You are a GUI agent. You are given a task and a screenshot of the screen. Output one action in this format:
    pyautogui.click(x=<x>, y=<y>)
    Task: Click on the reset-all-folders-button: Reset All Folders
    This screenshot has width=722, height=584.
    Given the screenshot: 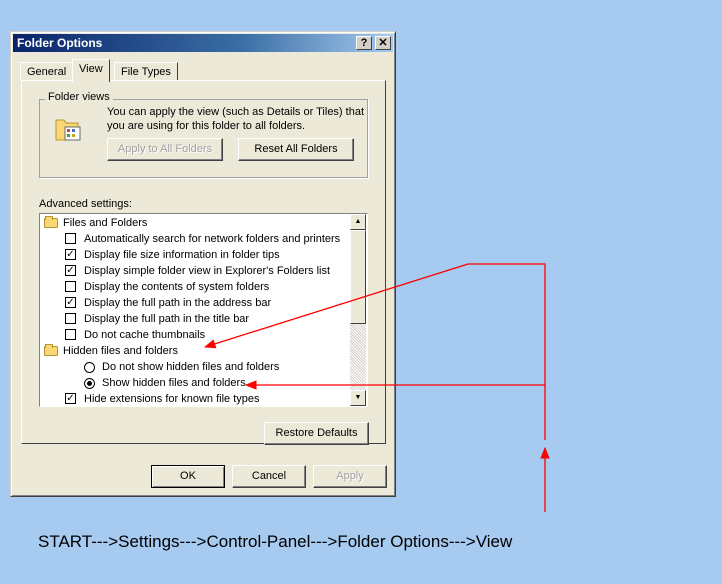 What is the action you would take?
    pyautogui.click(x=296, y=149)
    